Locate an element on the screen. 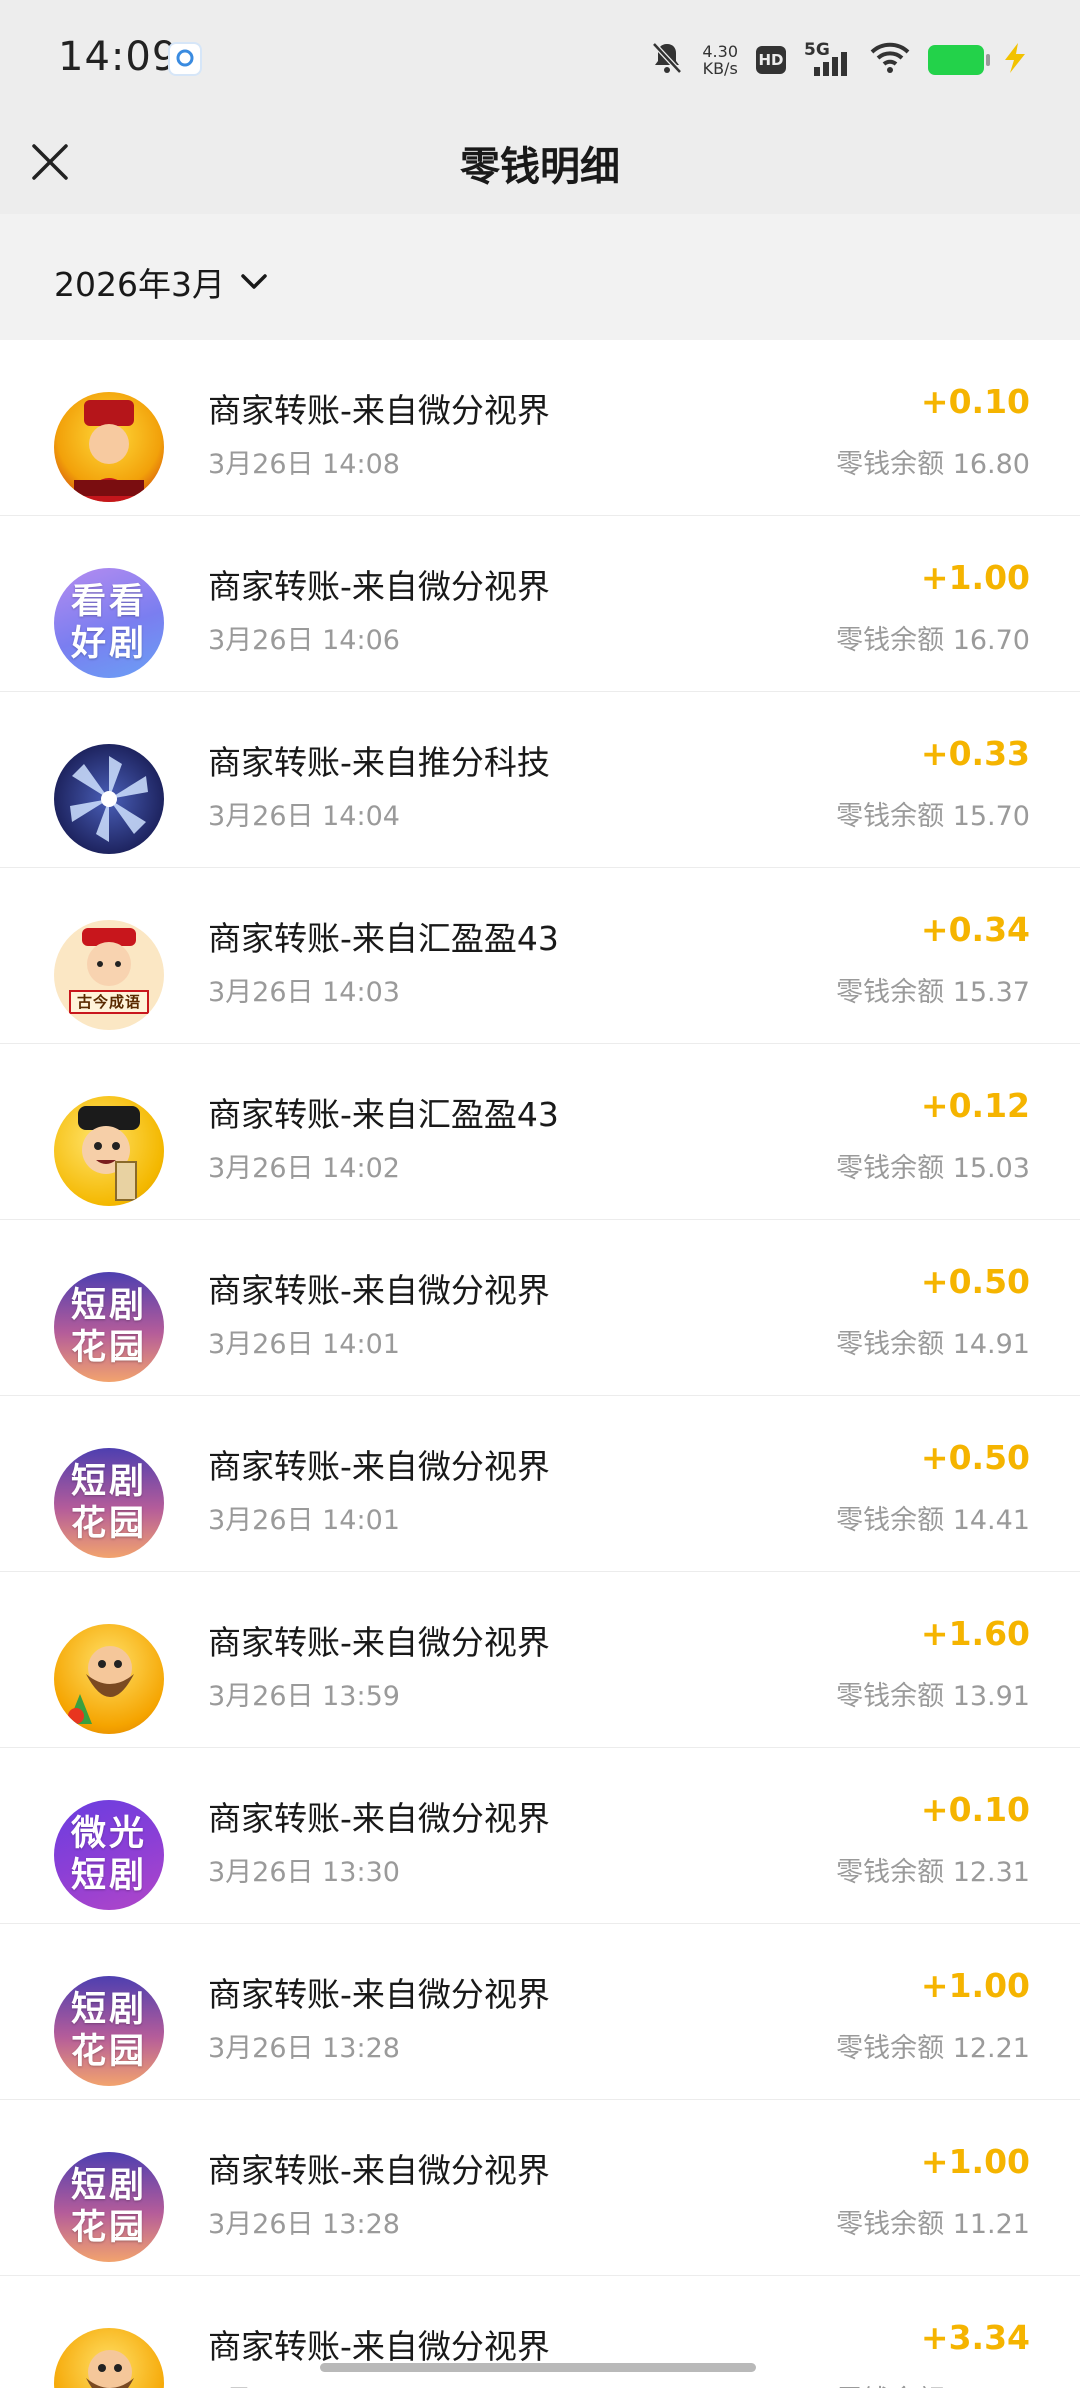  kankan-haoju-avatar: 看看好剧 is located at coordinates (109, 623).